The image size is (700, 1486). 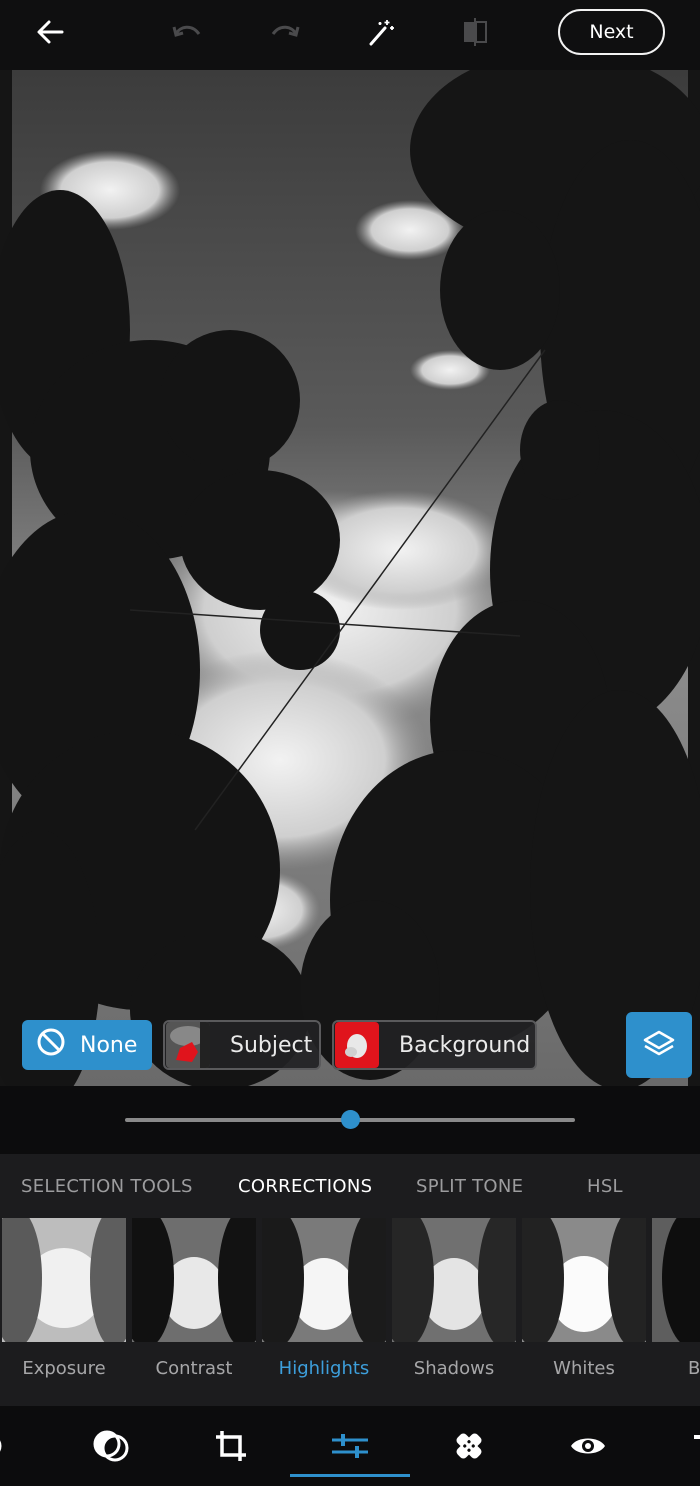 What do you see at coordinates (611, 32) in the screenshot?
I see `next-button: Next` at bounding box center [611, 32].